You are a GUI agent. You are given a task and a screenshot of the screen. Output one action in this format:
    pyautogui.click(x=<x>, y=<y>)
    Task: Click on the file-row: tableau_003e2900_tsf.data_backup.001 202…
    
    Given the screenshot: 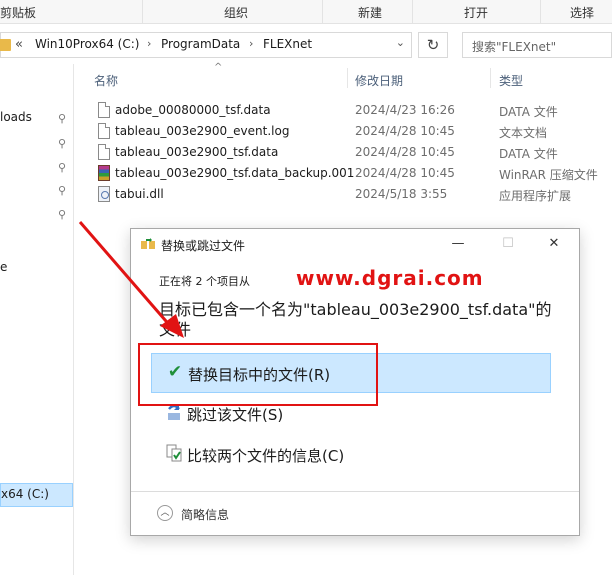 What is the action you would take?
    pyautogui.click(x=353, y=173)
    